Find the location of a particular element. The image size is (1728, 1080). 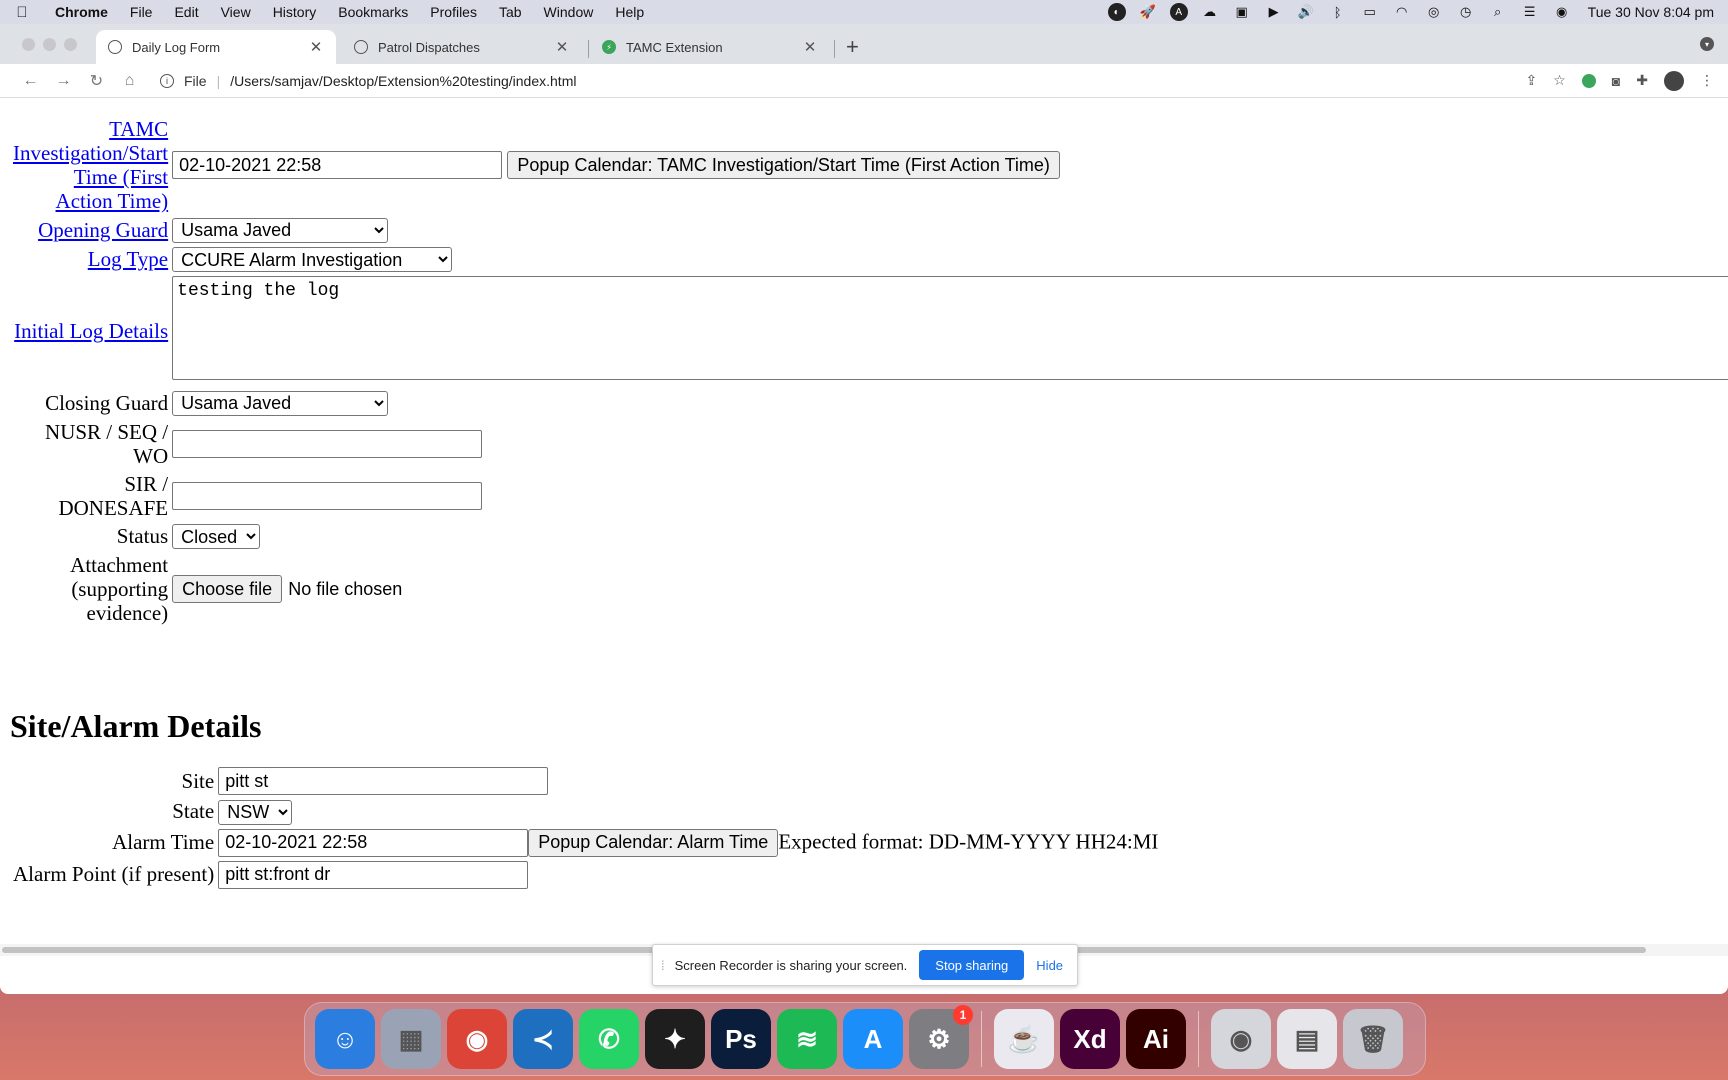

file-status-text: No file chosen is located at coordinates (345, 588).